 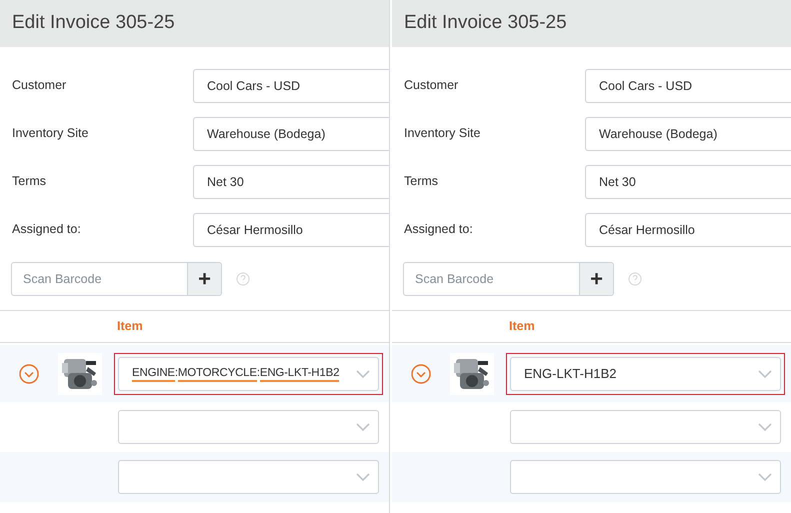 I want to click on item-select: ENG-LKT-H1B2, so click(x=645, y=373).